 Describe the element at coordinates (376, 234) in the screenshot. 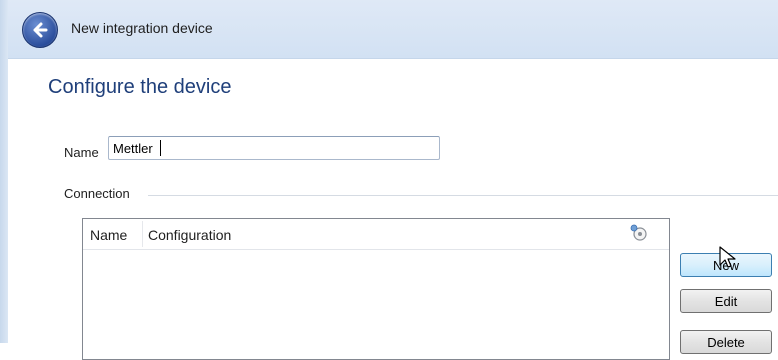

I see `list-header: Name Configuration` at that location.